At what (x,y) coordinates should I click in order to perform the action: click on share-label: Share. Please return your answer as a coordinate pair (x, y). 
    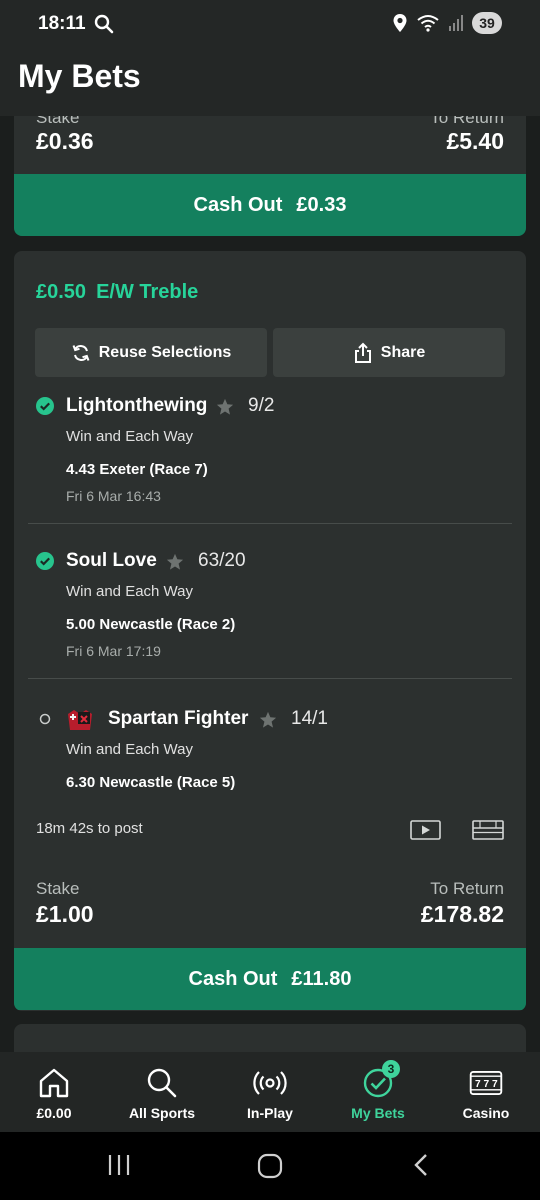
    Looking at the image, I should click on (403, 352).